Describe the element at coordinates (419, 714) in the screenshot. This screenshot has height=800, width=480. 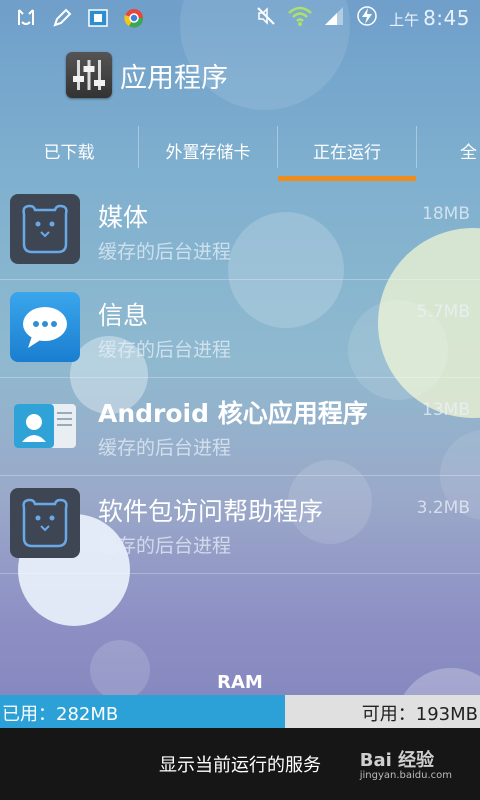
I see `ram-free-text: 可用：193MB` at that location.